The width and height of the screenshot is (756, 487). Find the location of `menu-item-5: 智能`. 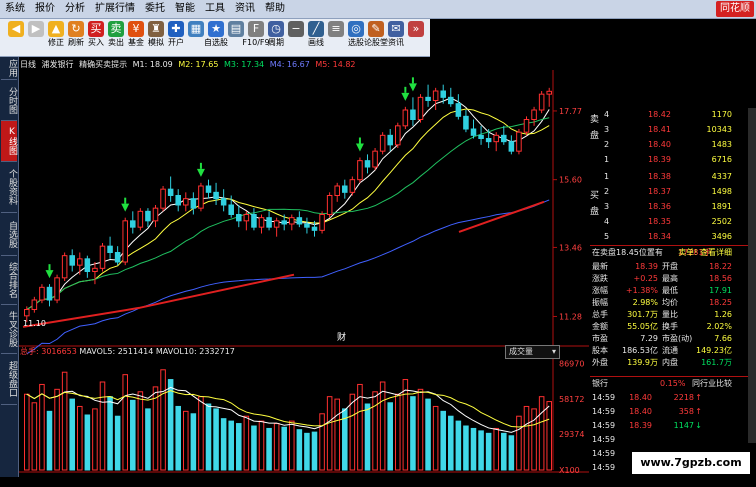

menu-item-5: 智能 is located at coordinates (185, 9).